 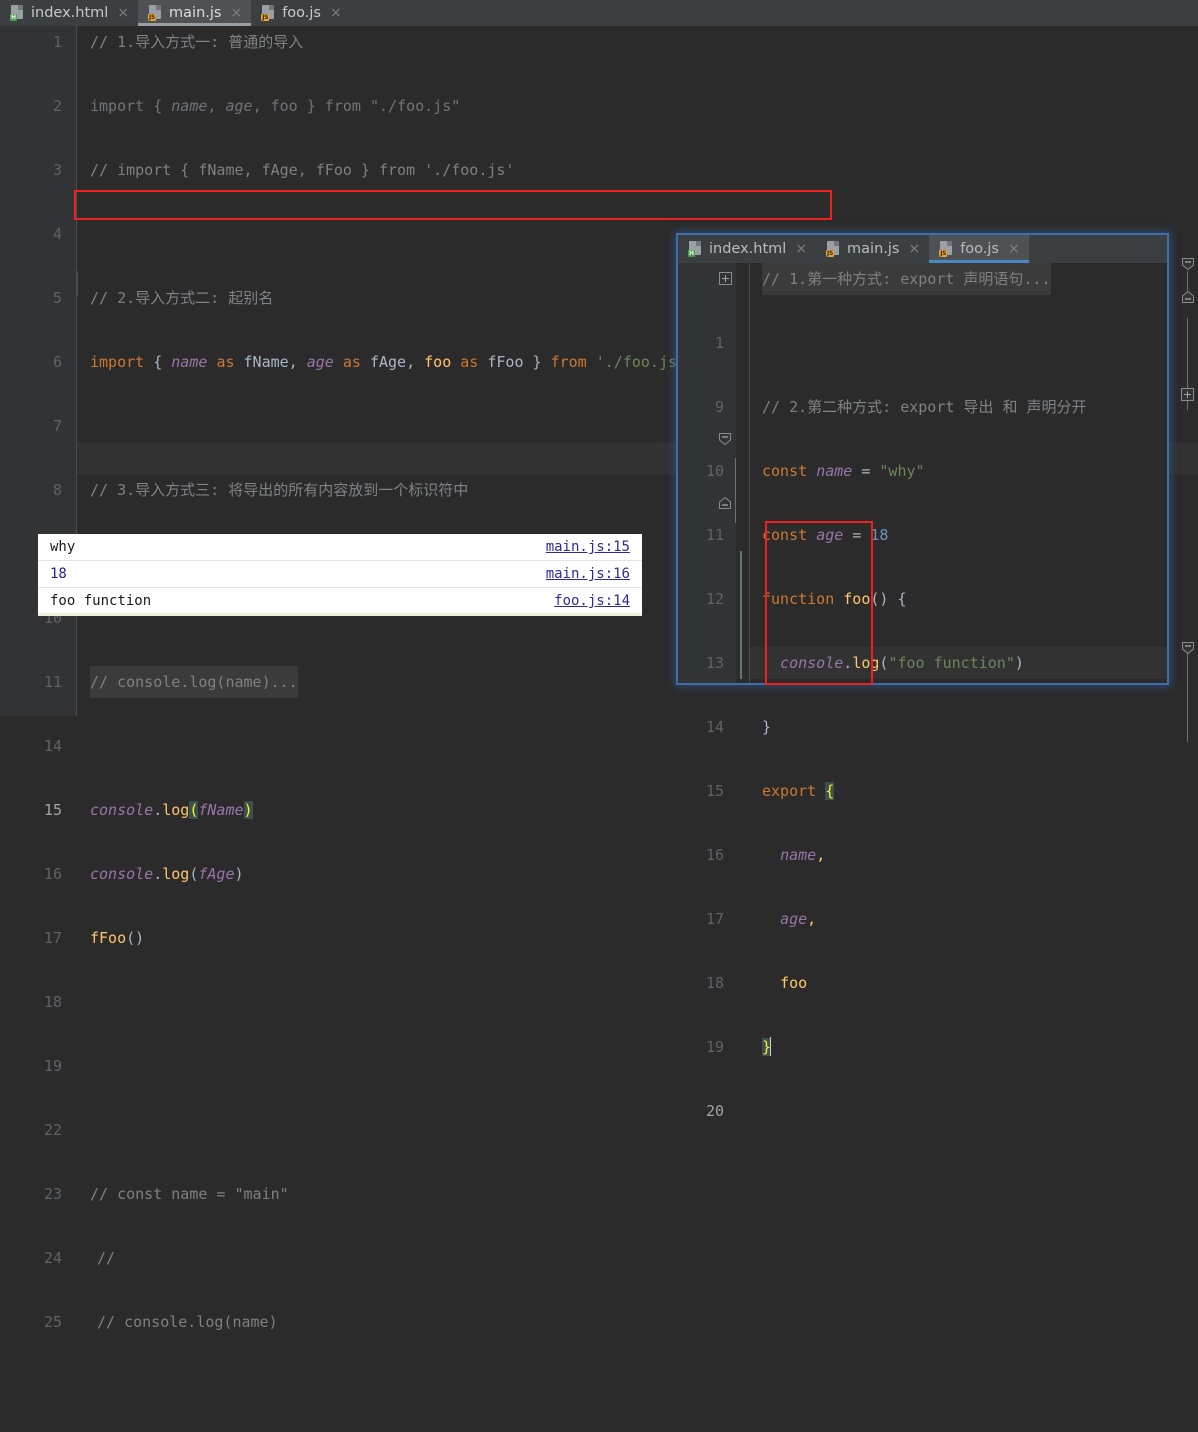 I want to click on code-row: 25 // console.log(name), so click(x=621, y=1322).